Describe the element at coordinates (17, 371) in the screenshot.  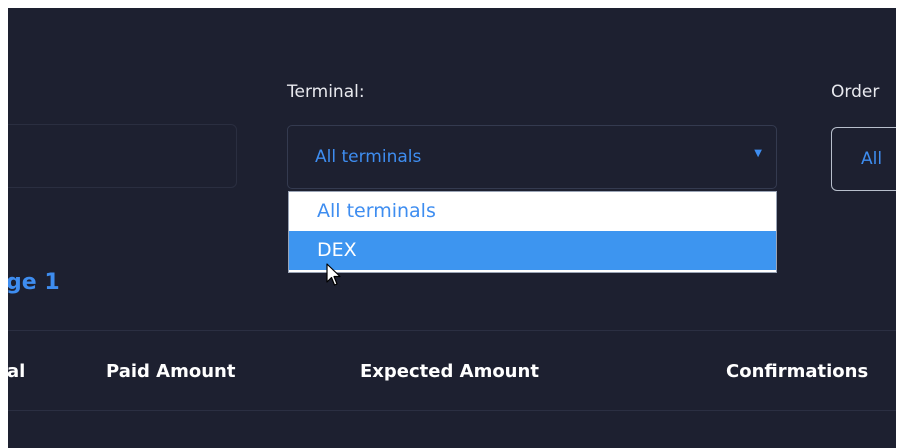
I see `table-header-cell: al` at that location.